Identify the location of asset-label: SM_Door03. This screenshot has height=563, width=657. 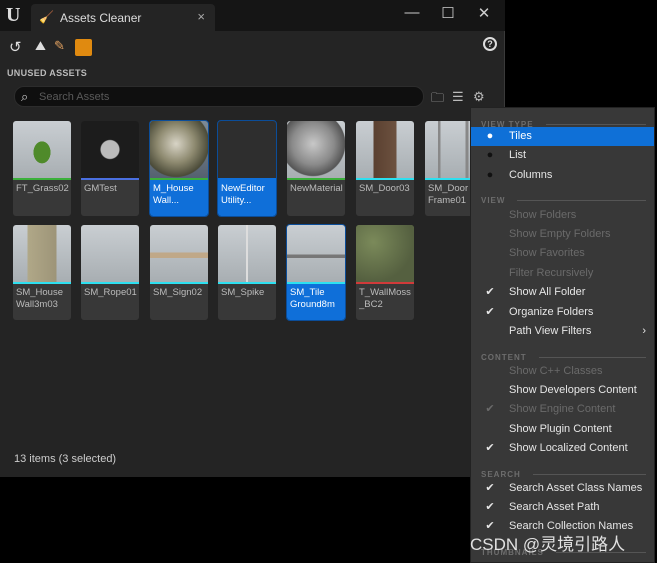
(384, 188).